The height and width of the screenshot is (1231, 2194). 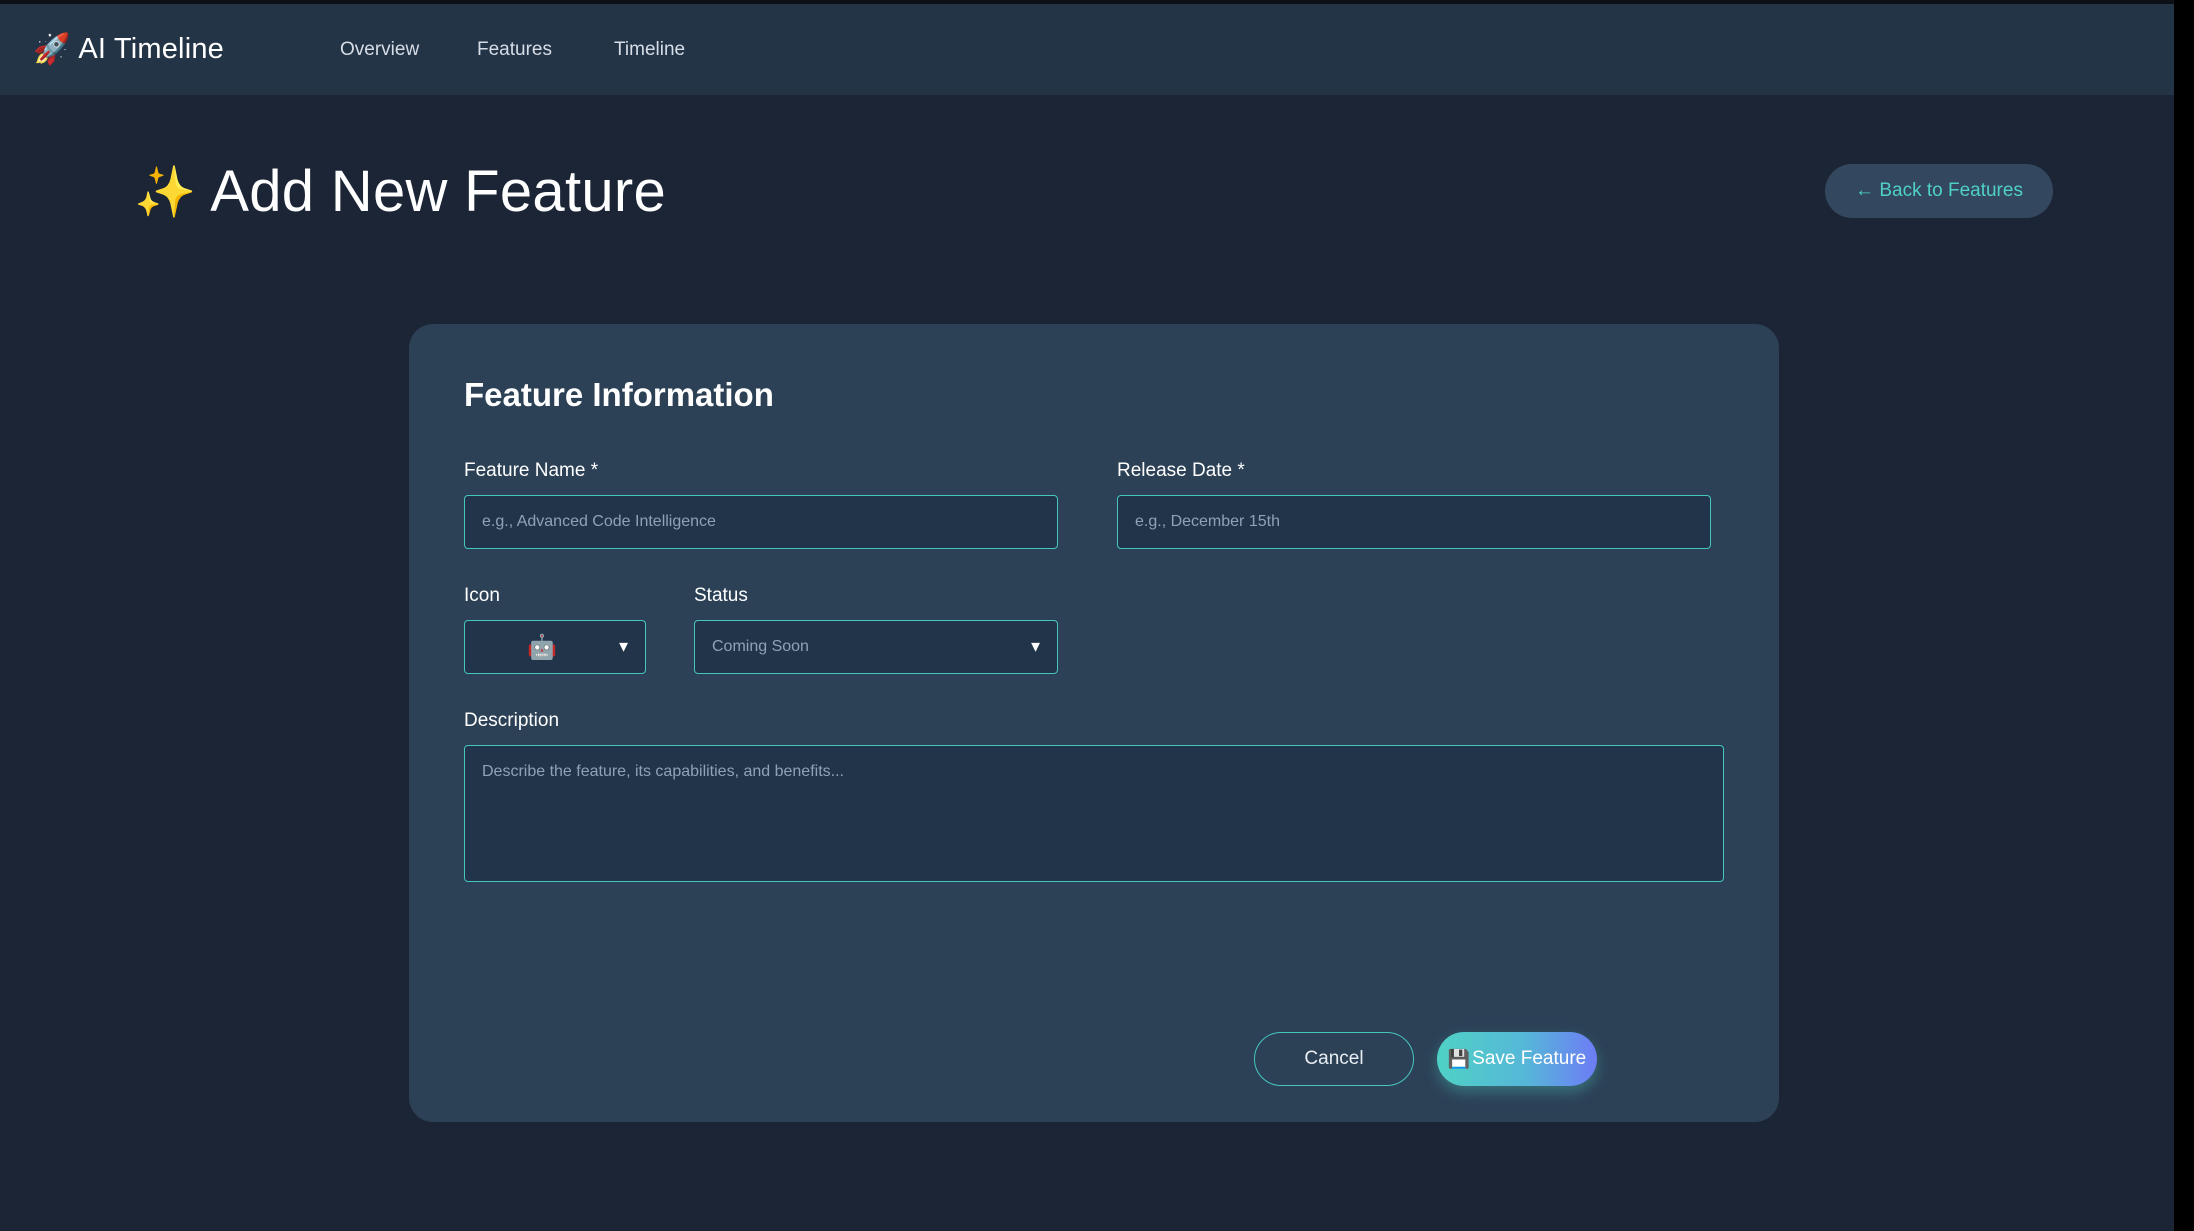 What do you see at coordinates (2184, 615) in the screenshot?
I see `window-edge` at bounding box center [2184, 615].